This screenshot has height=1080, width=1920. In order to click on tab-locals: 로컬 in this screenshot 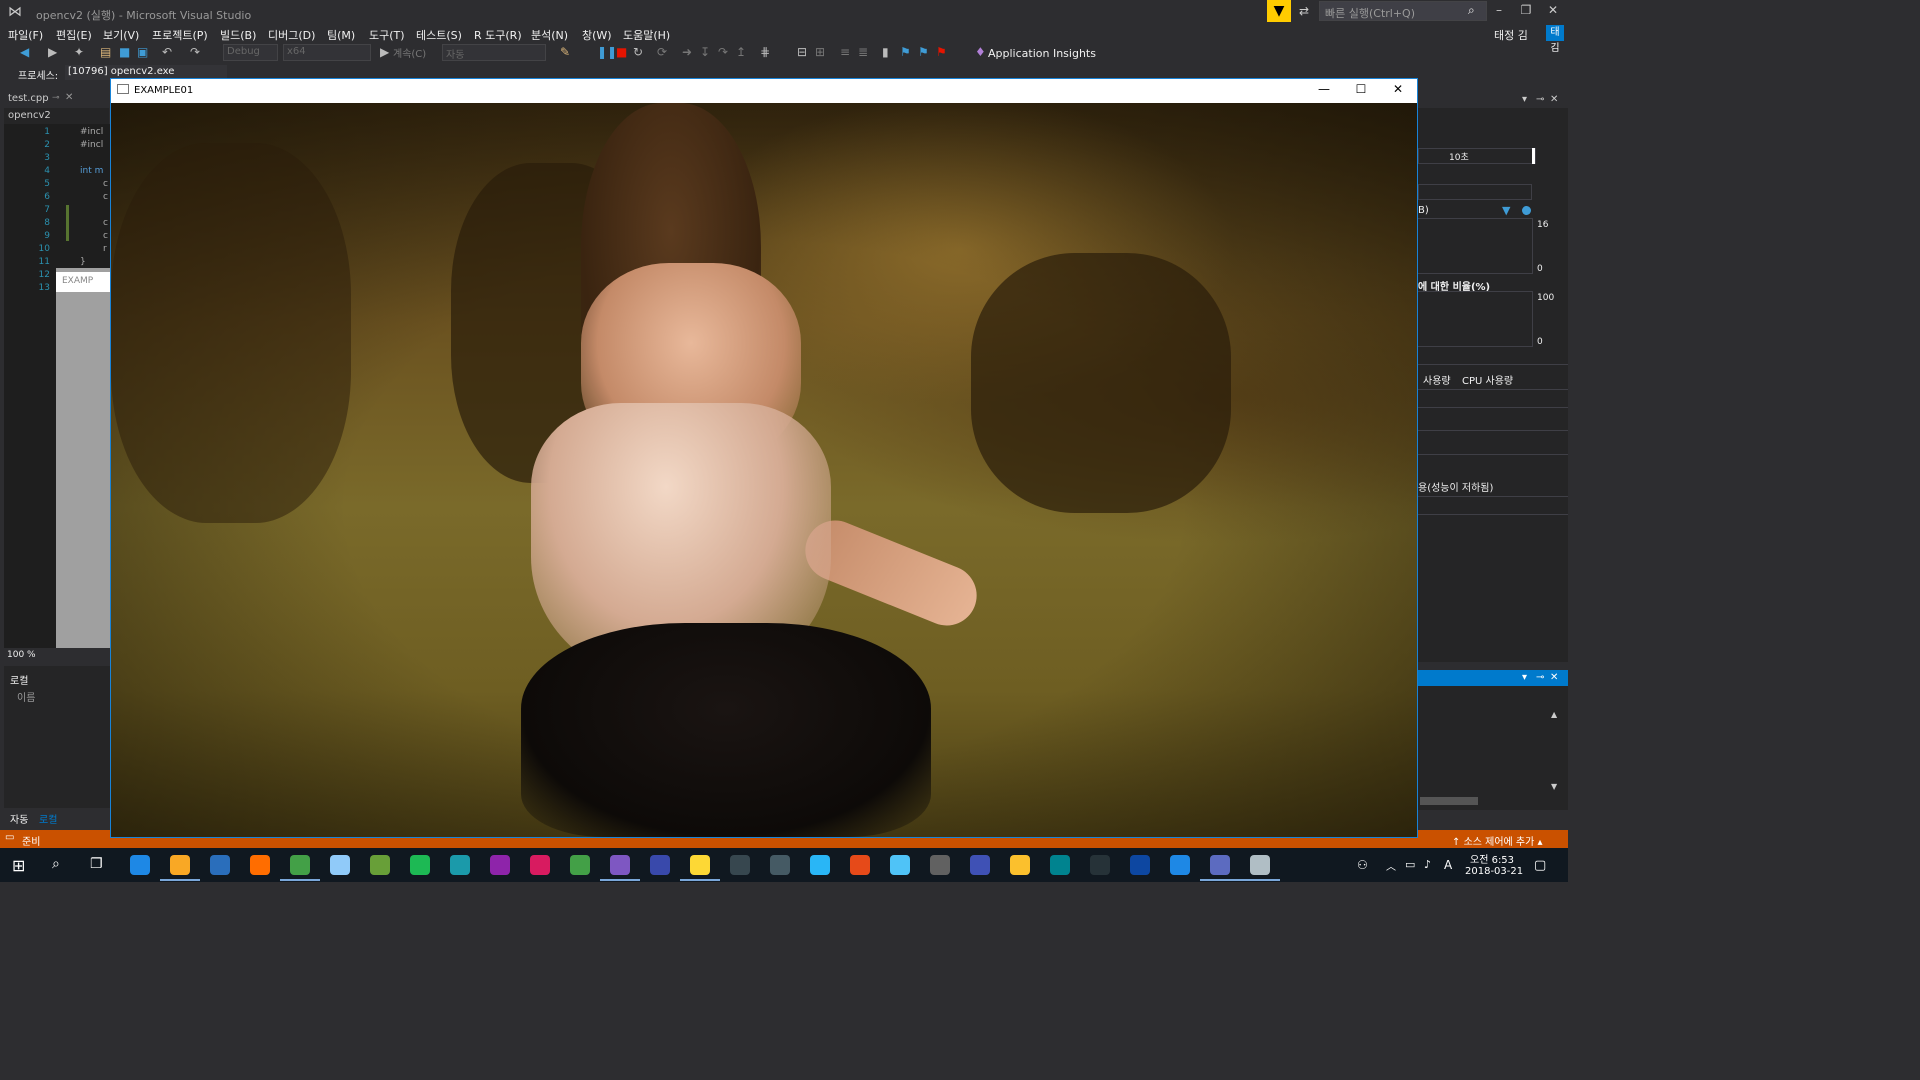, I will do `click(48, 818)`.